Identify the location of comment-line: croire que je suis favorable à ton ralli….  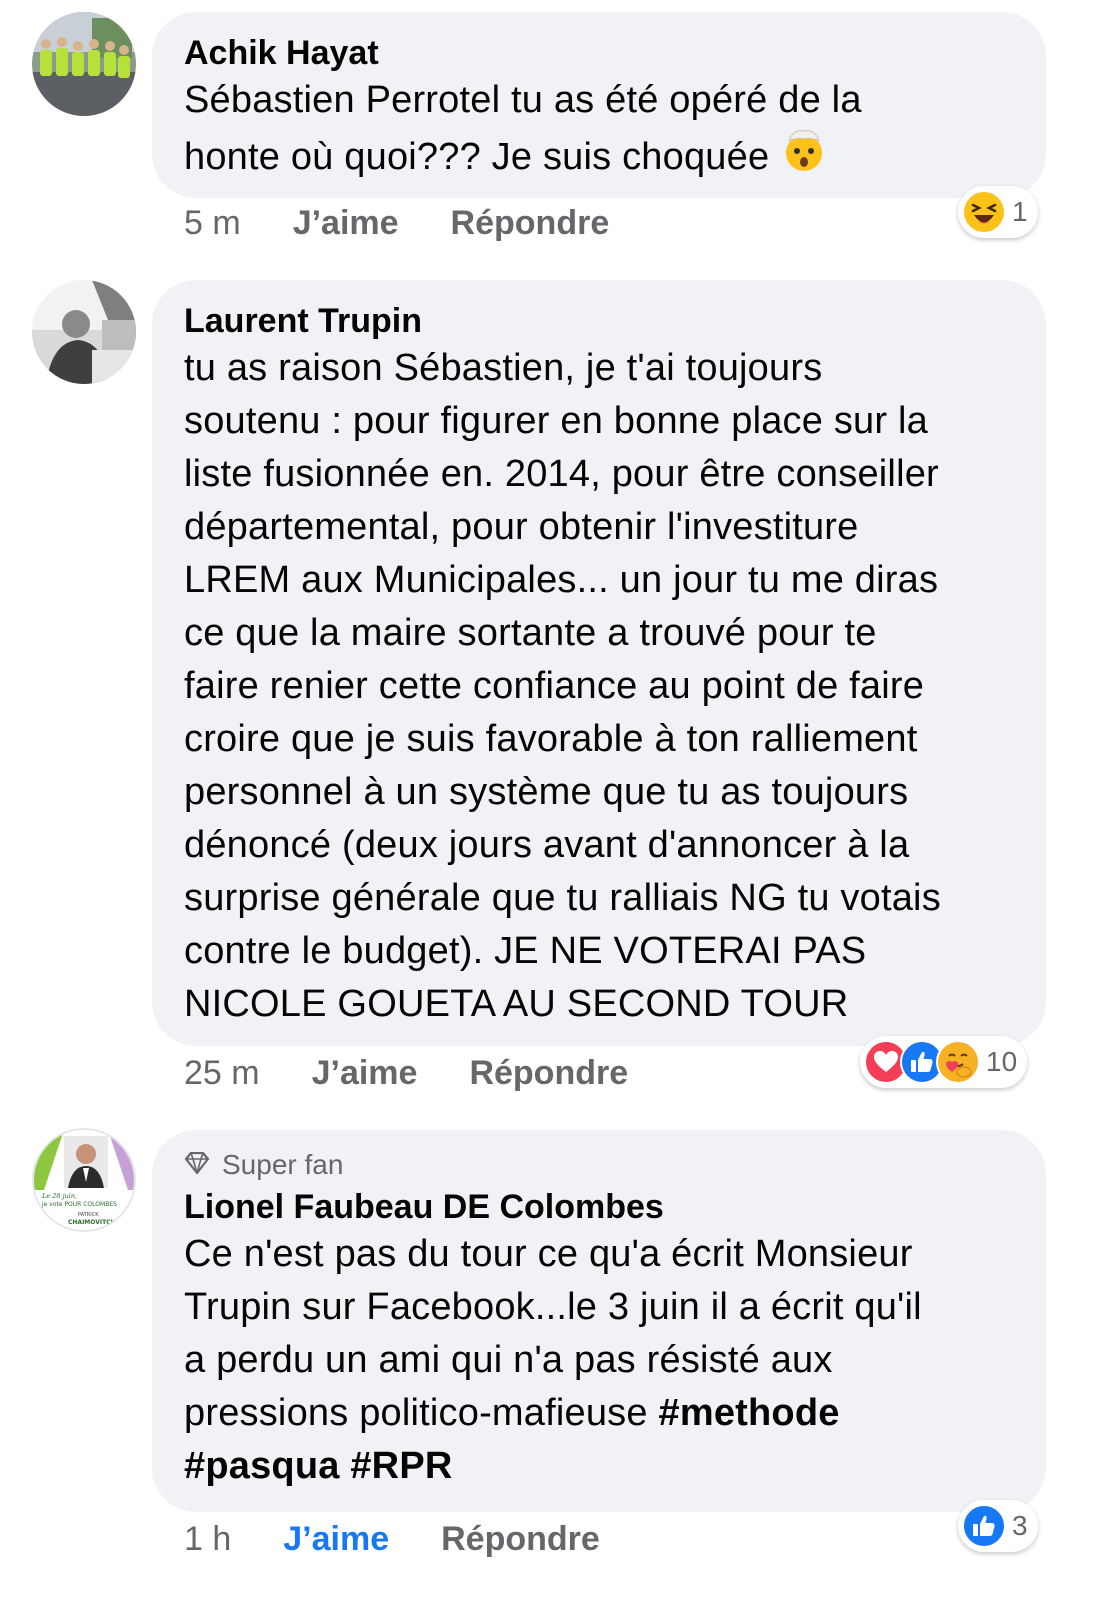
(551, 739).